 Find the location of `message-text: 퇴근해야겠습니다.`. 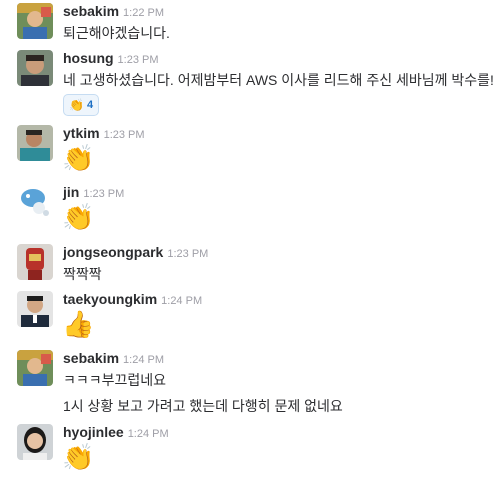

message-text: 퇴근해야겠습니다. is located at coordinates (116, 33).